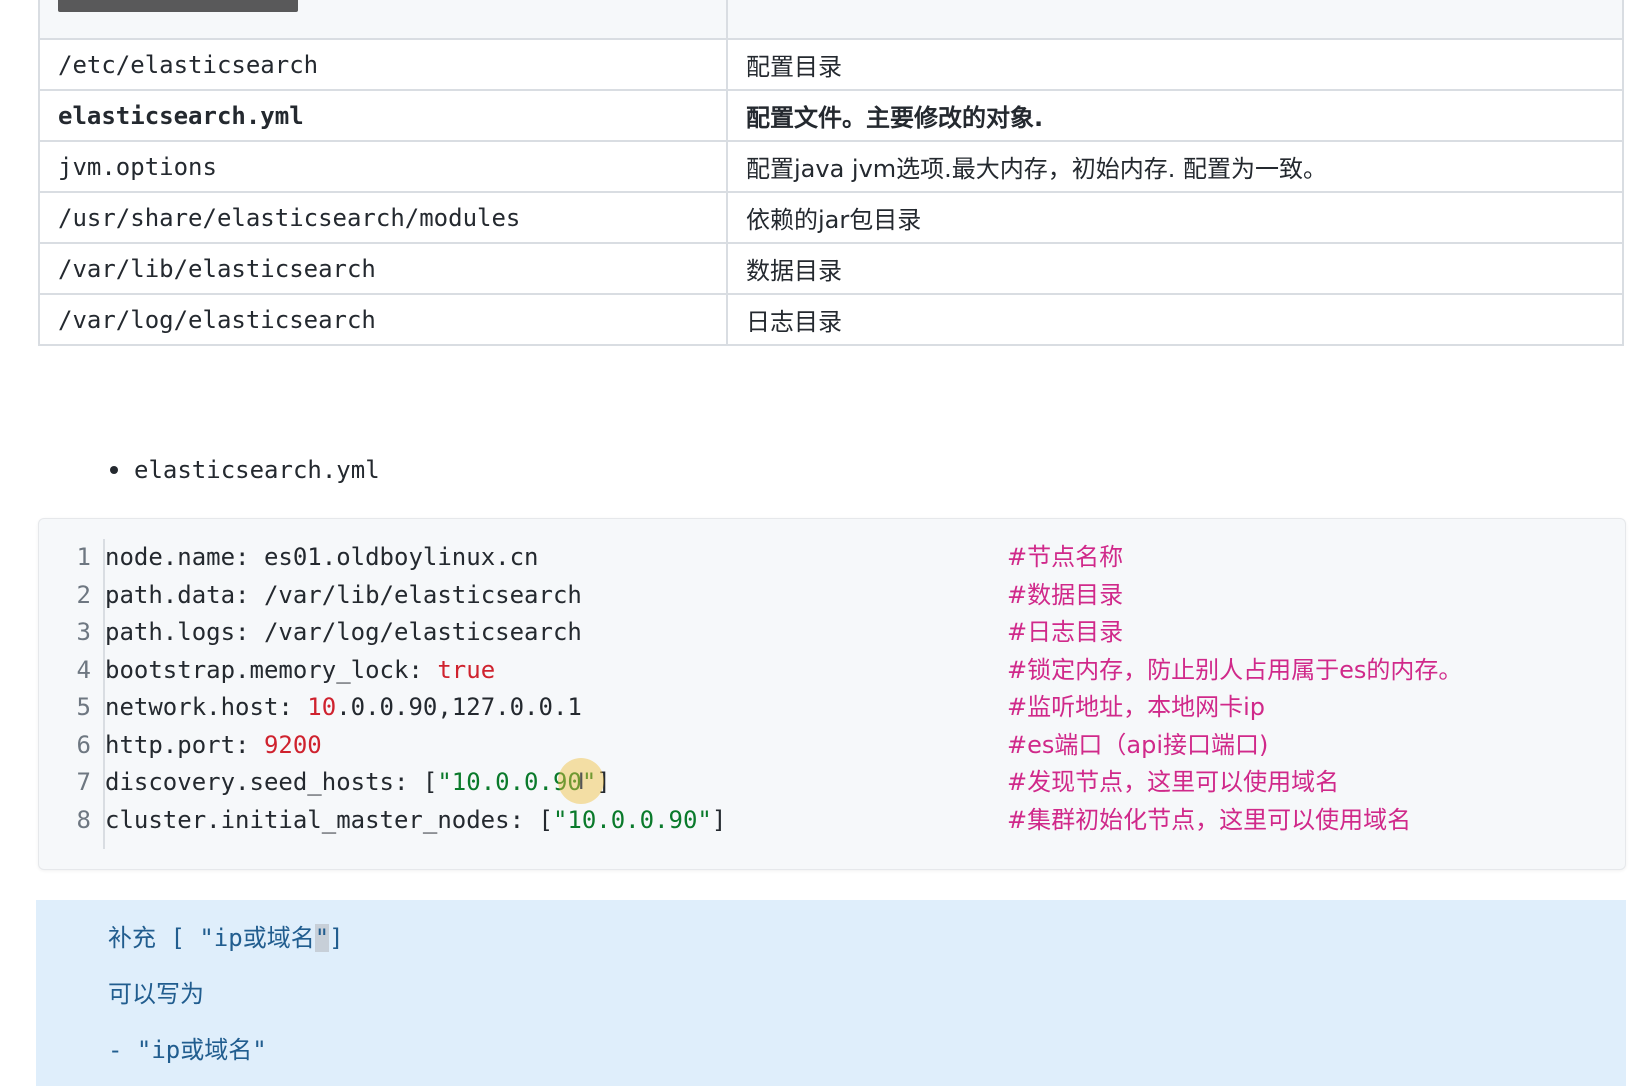 The width and height of the screenshot is (1647, 1086). Describe the element at coordinates (1175, 217) in the screenshot. I see `description-cell: 依赖的jar包目录` at that location.